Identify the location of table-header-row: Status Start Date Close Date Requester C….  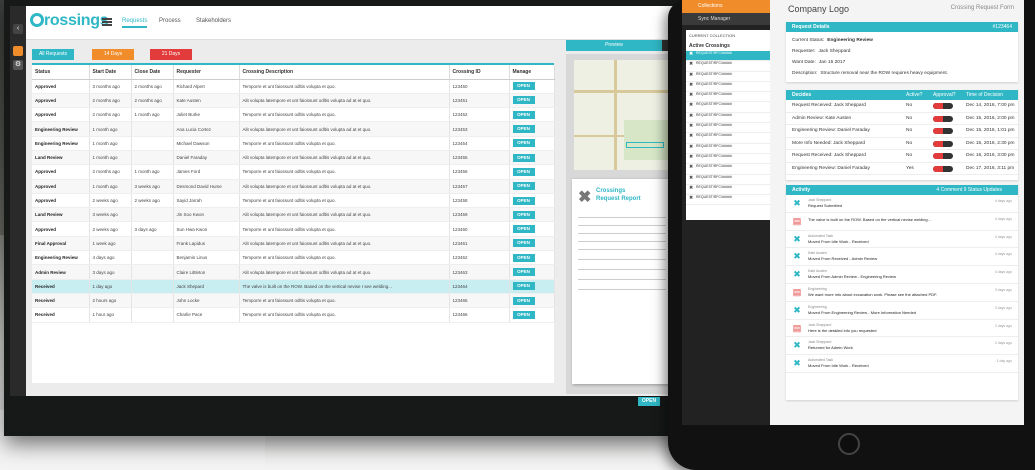
(293, 72).